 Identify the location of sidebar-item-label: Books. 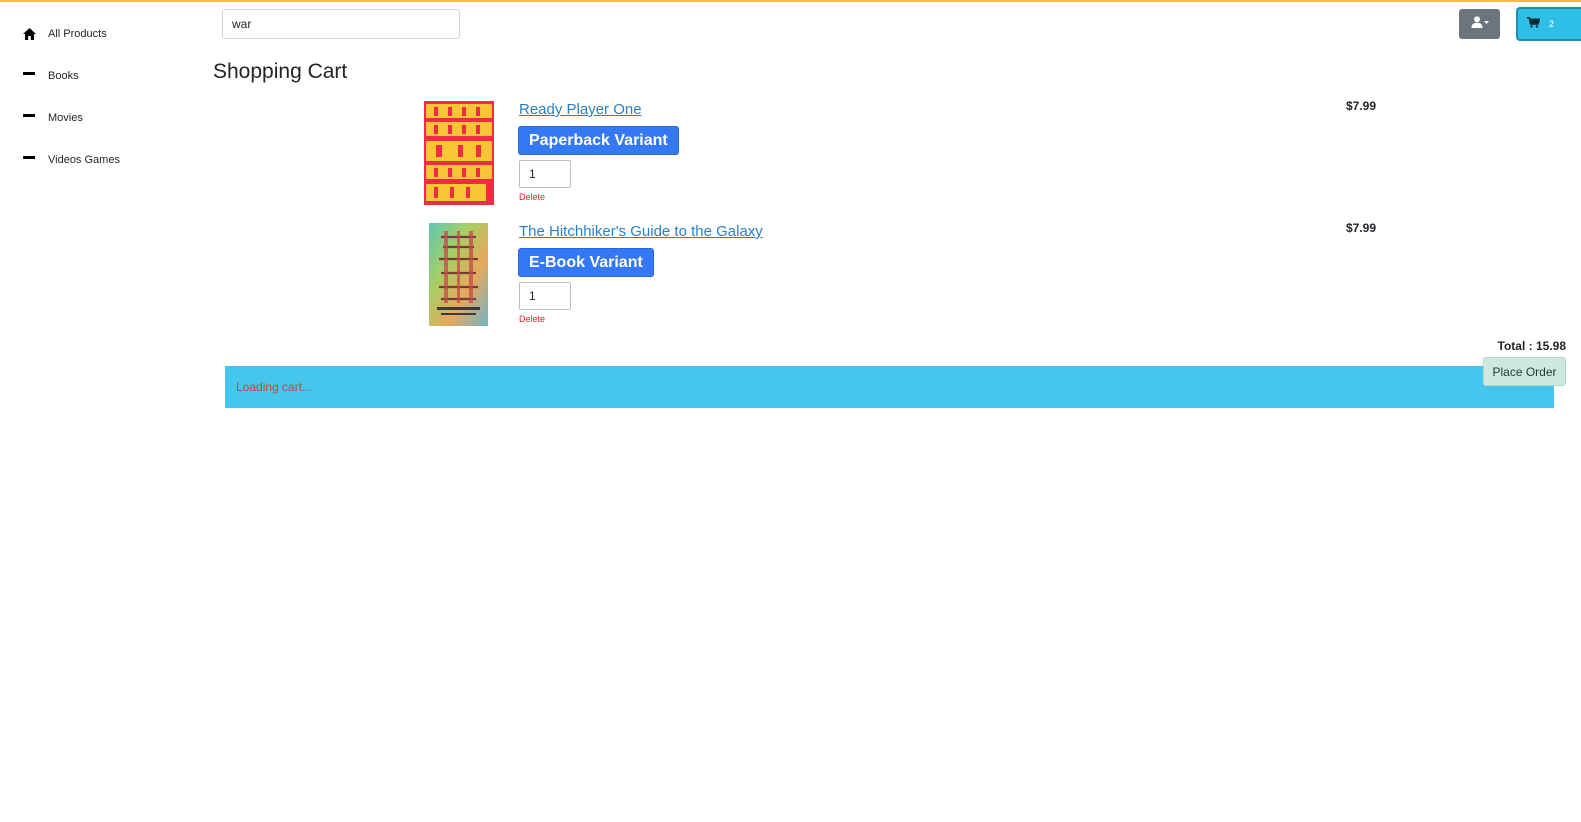
(63, 76).